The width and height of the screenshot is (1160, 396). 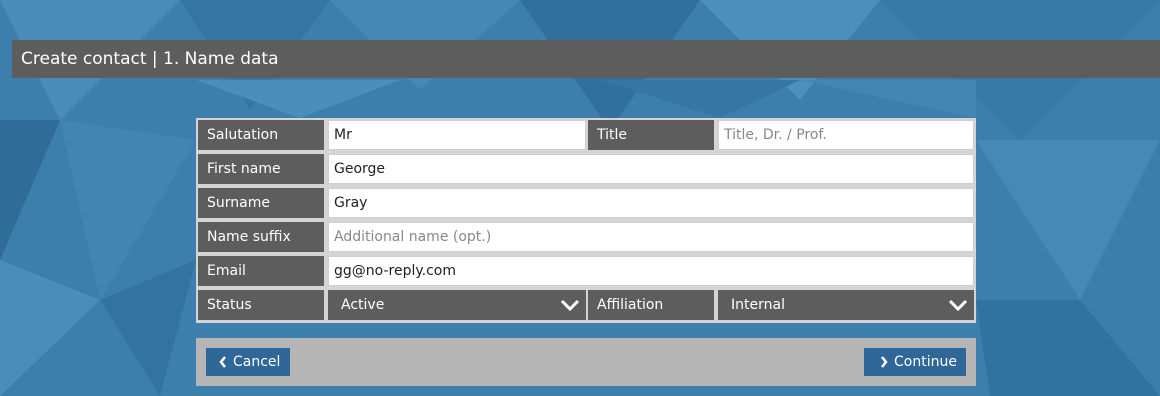 What do you see at coordinates (261, 271) in the screenshot?
I see `email-label: Email` at bounding box center [261, 271].